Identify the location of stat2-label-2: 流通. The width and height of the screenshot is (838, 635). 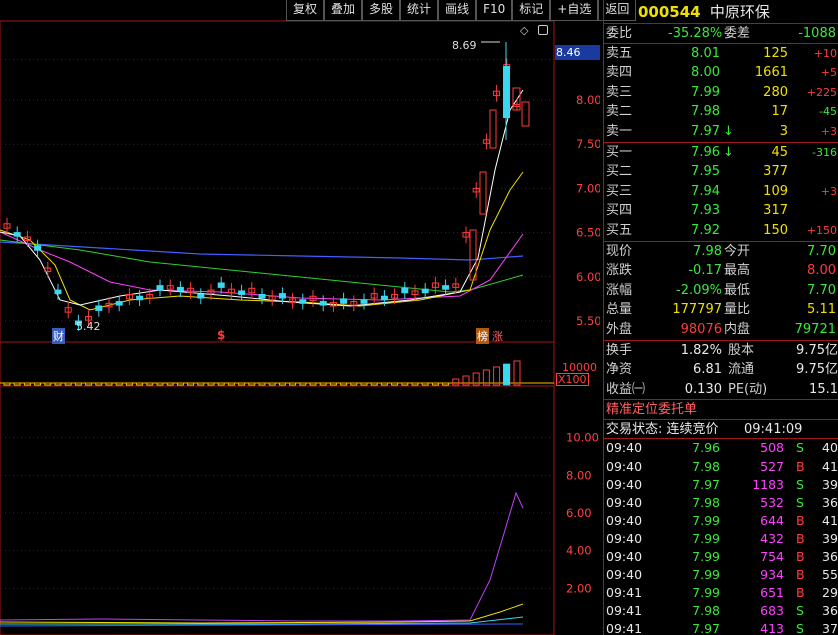
(741, 370).